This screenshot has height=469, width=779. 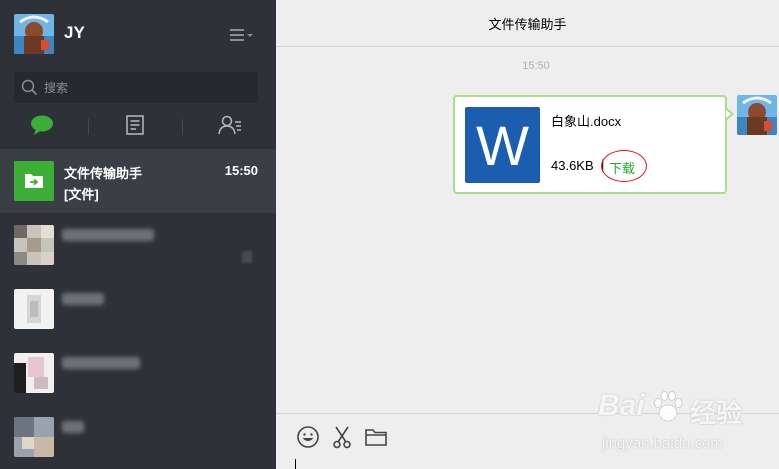 I want to click on contacts-icon, so click(x=230, y=127).